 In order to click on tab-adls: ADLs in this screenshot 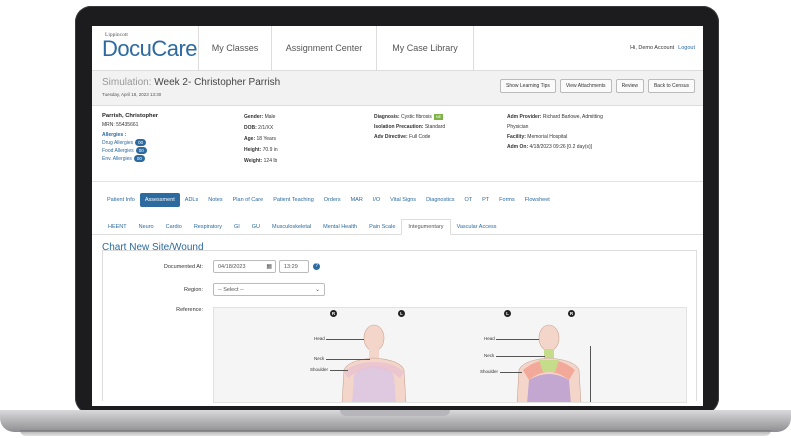, I will do `click(191, 200)`.